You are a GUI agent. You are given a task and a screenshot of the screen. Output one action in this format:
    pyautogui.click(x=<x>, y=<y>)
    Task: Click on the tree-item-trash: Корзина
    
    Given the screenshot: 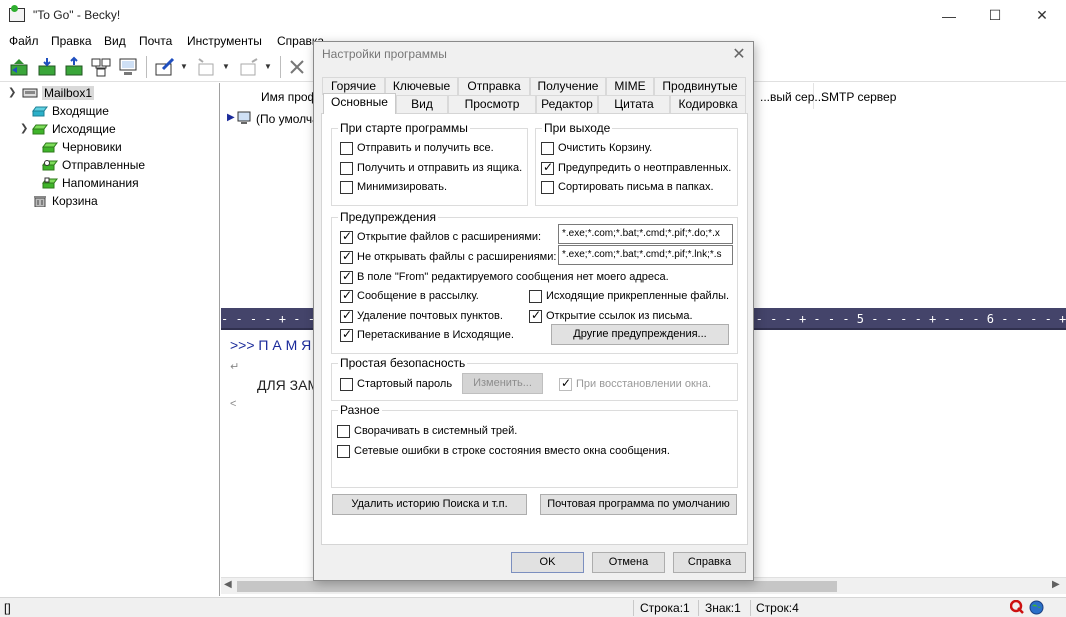 What is the action you would take?
    pyautogui.click(x=65, y=202)
    